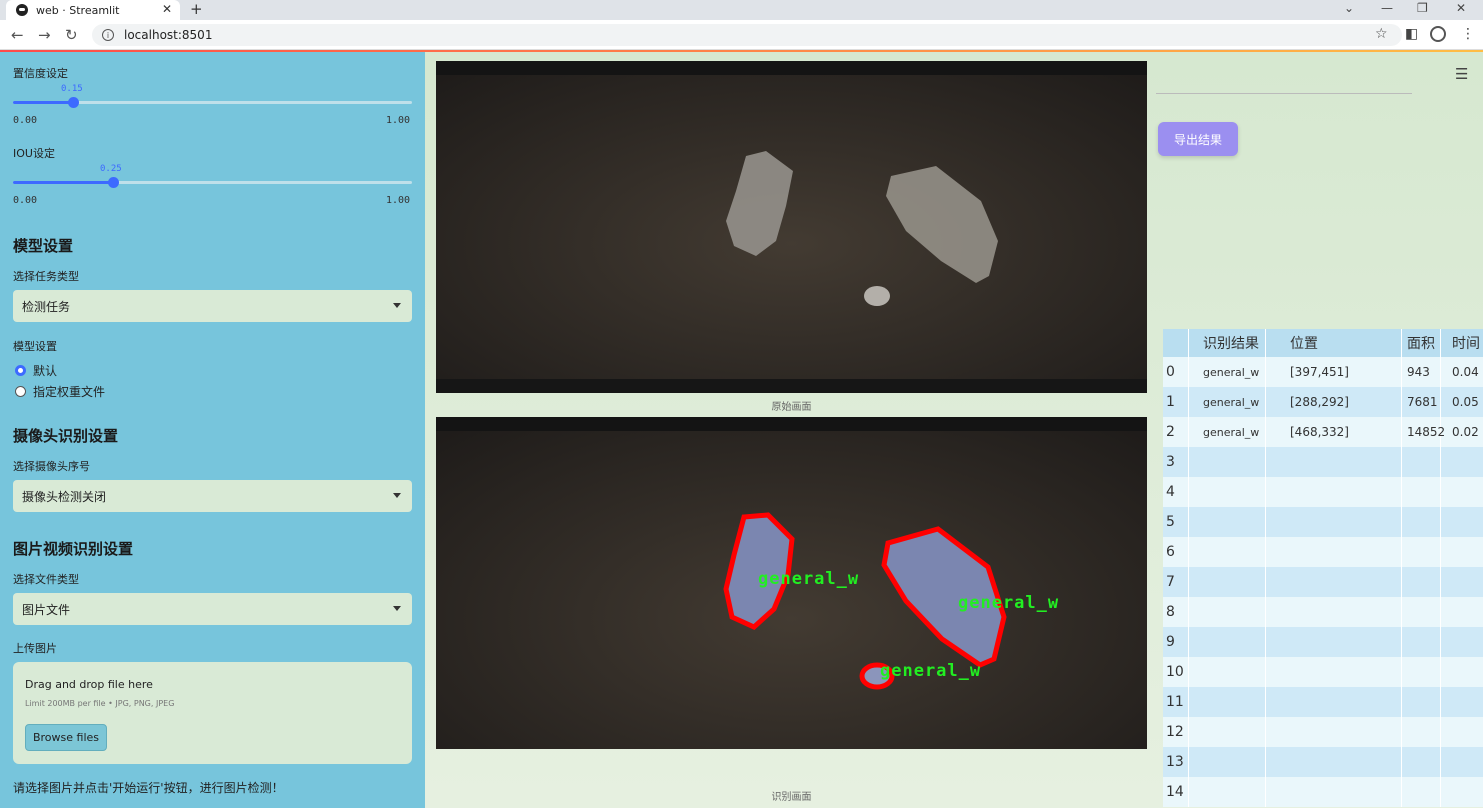  I want to click on table-cell: 14852, so click(1423, 432).